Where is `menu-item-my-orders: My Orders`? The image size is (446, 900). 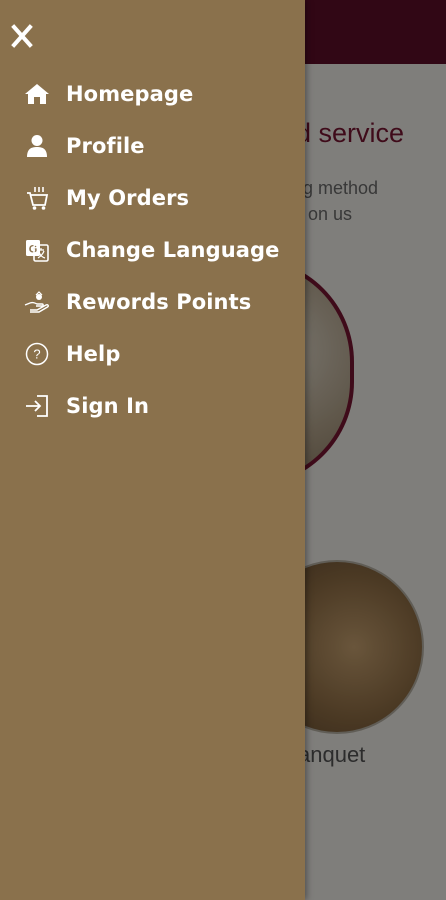 menu-item-my-orders: My Orders is located at coordinates (152, 198).